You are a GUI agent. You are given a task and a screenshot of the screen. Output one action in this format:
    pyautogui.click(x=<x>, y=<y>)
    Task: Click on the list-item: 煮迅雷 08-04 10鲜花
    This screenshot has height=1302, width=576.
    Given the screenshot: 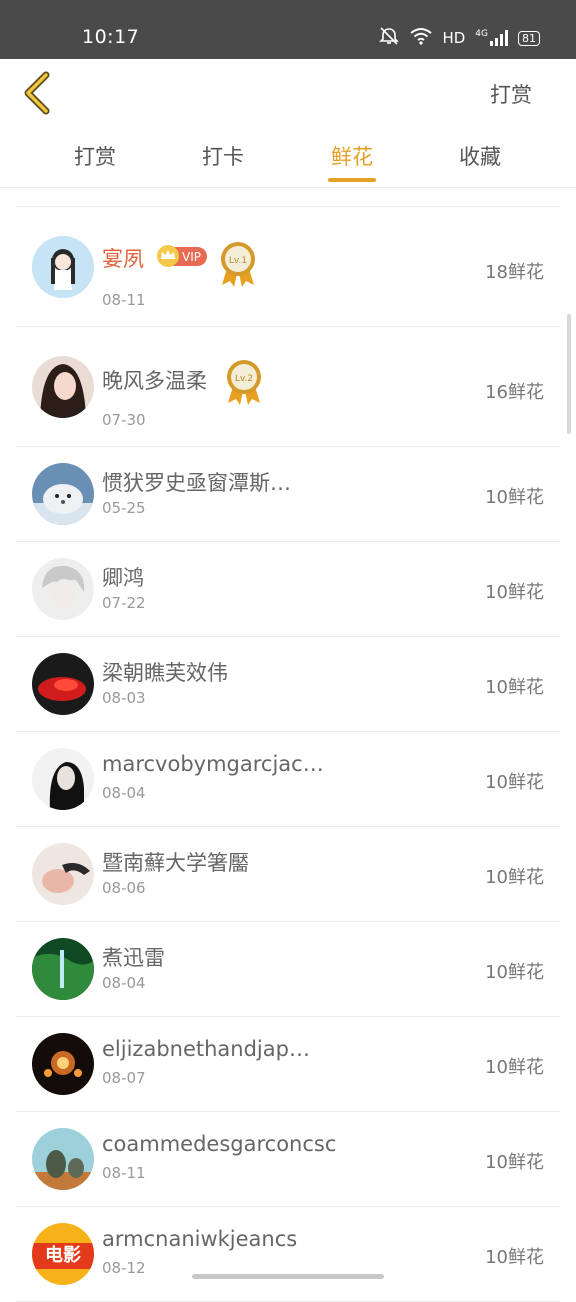 What is the action you would take?
    pyautogui.click(x=288, y=969)
    